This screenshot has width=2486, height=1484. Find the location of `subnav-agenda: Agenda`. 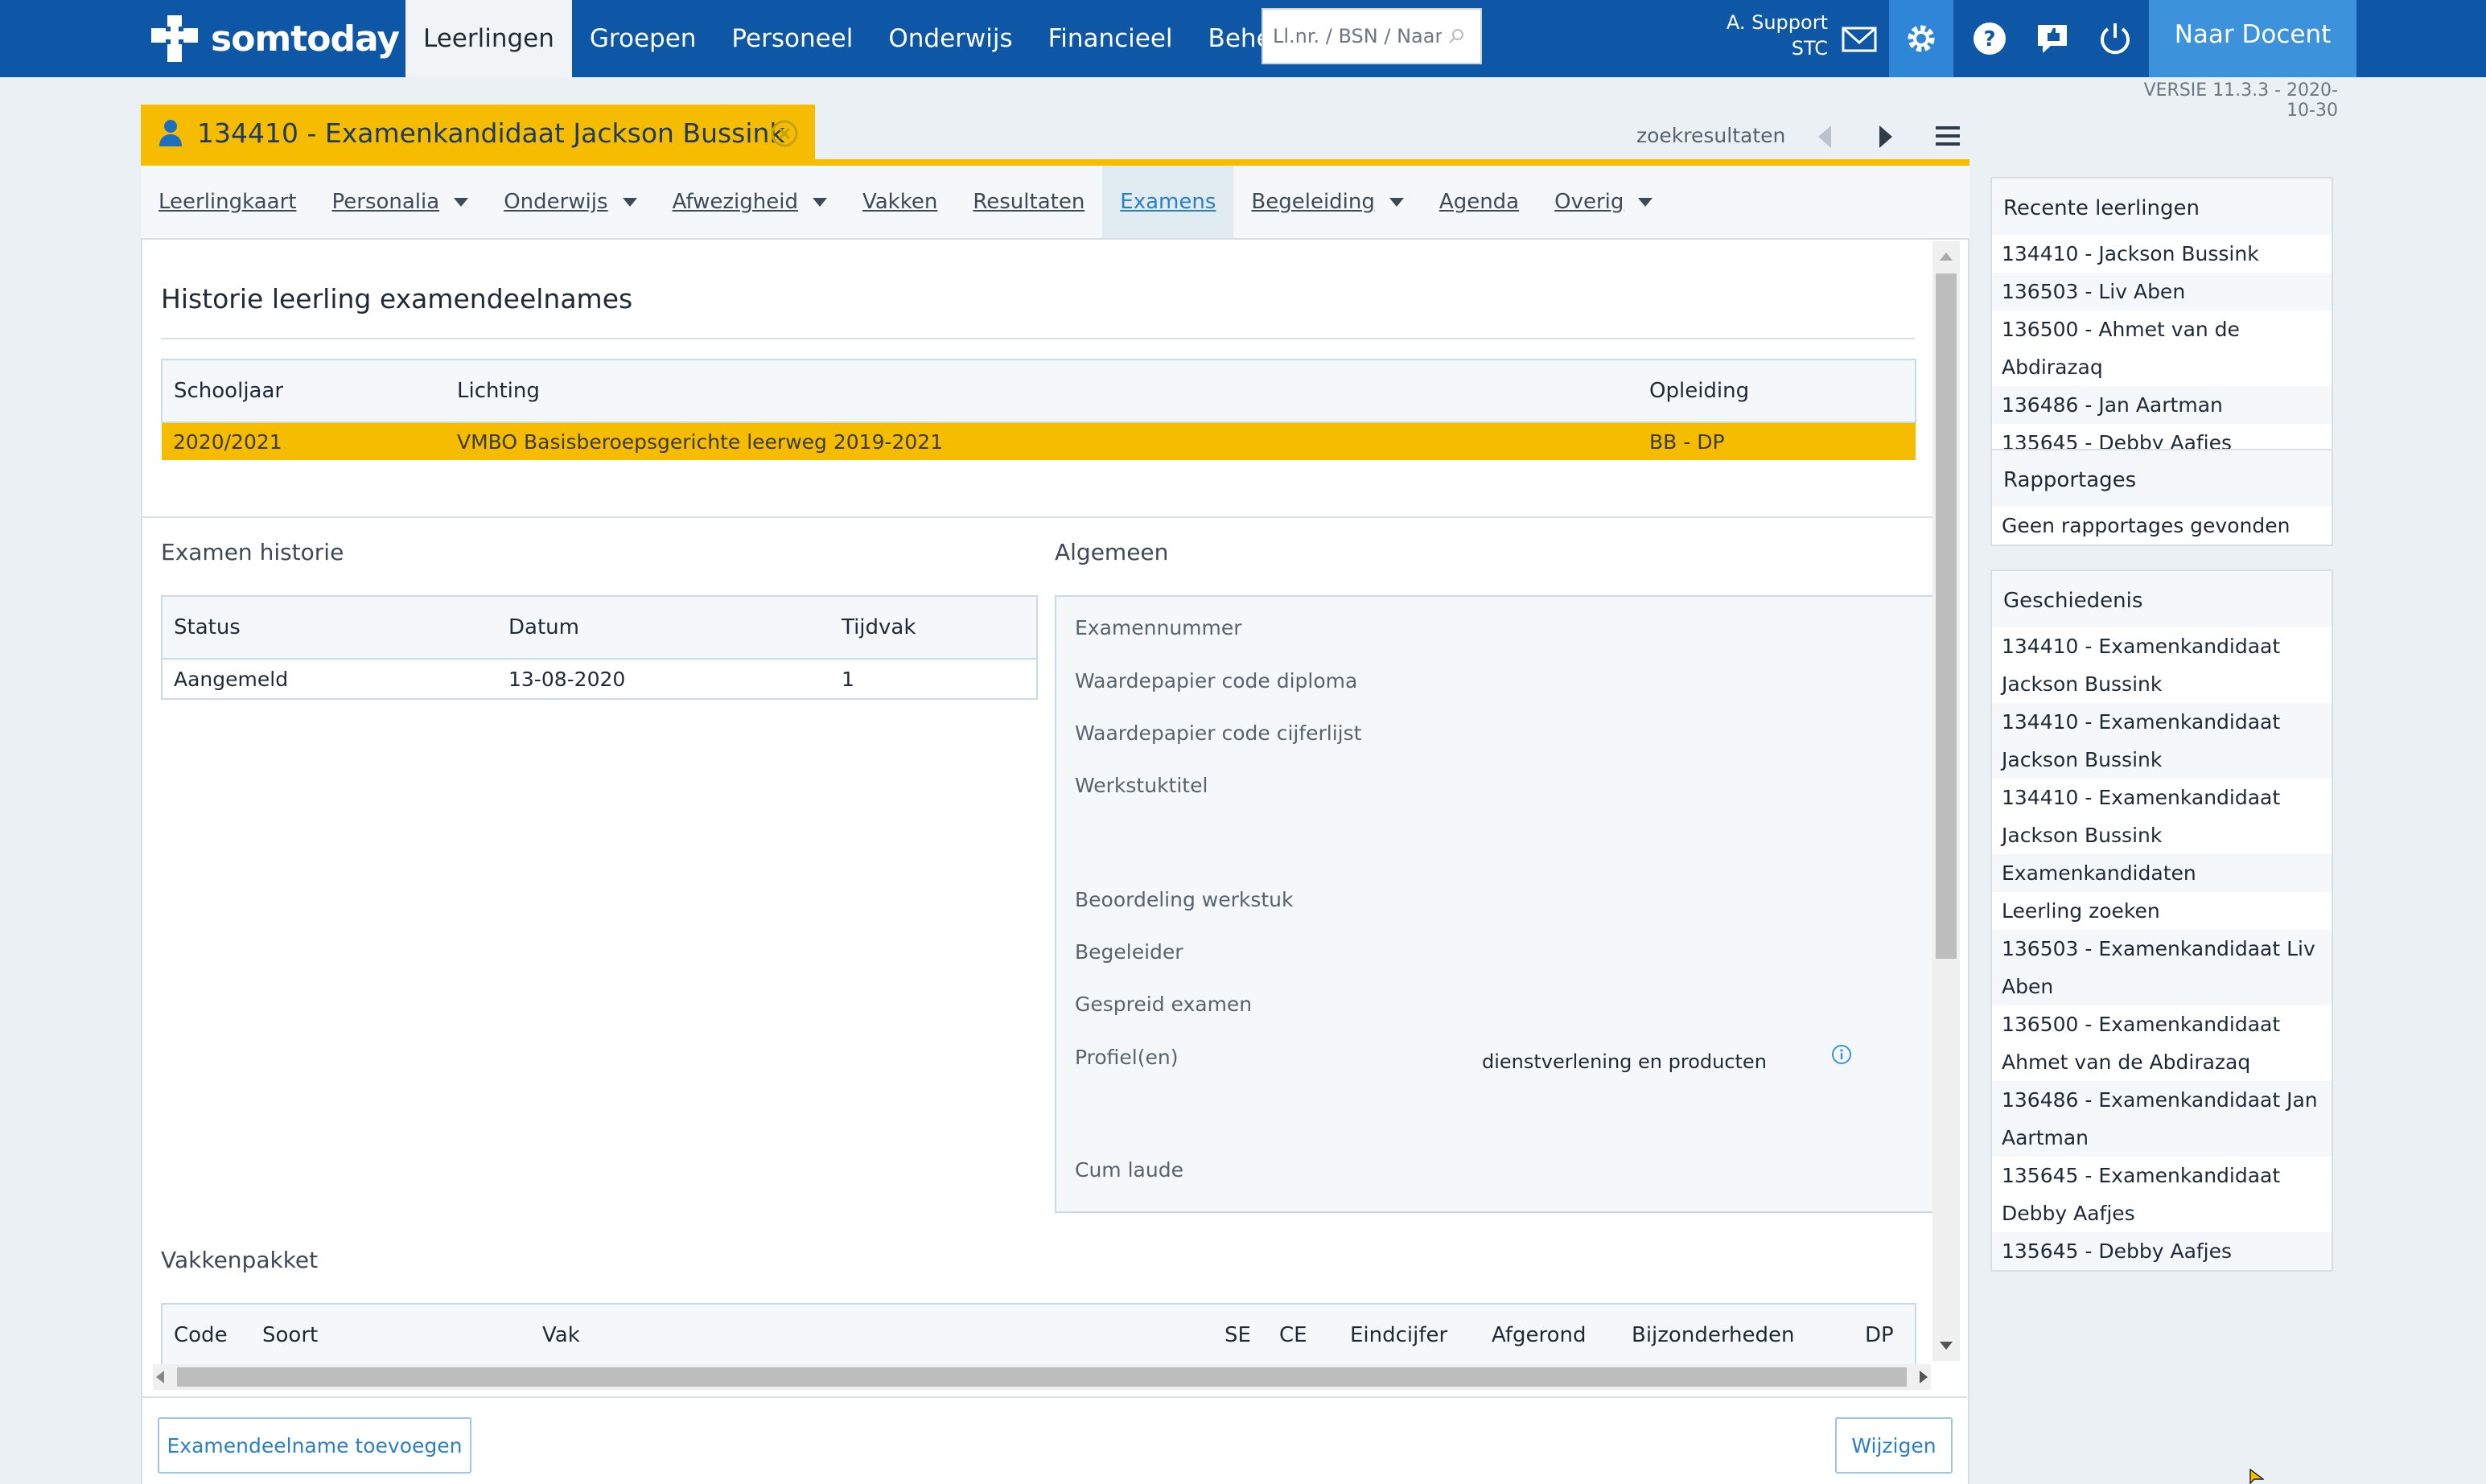

subnav-agenda: Agenda is located at coordinates (1479, 202).